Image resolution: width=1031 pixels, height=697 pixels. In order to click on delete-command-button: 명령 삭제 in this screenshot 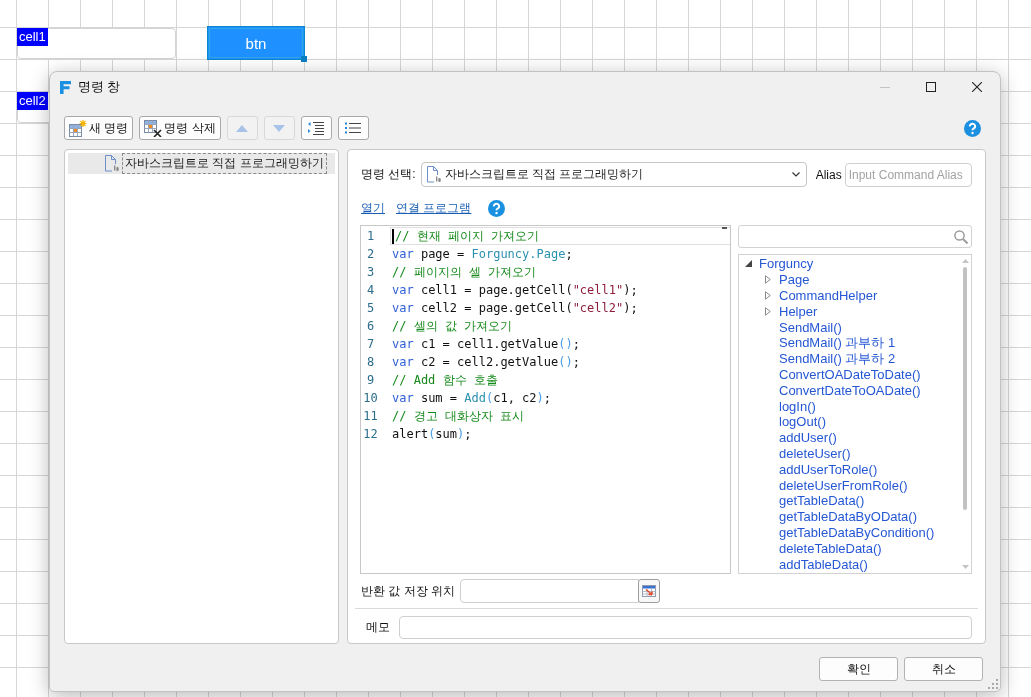, I will do `click(180, 128)`.